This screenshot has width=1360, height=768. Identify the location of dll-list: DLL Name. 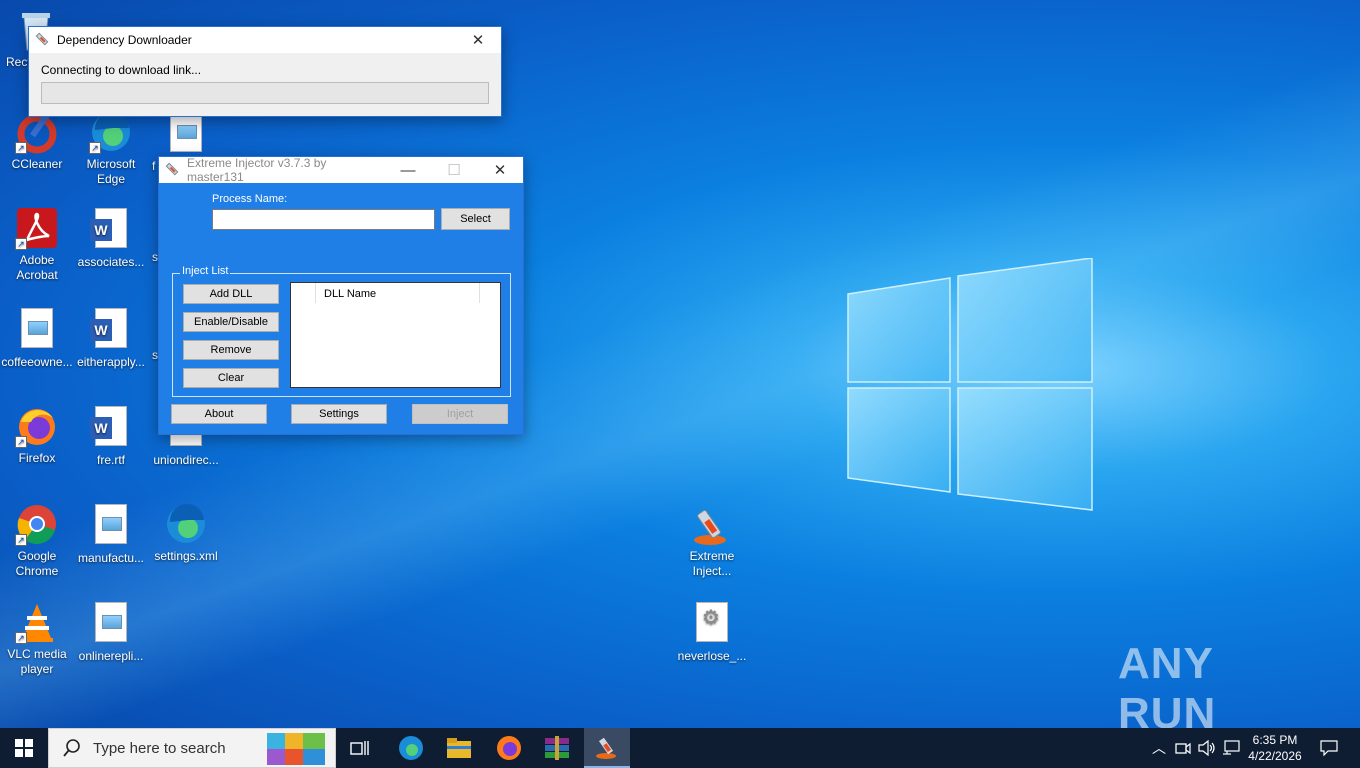
(395, 335).